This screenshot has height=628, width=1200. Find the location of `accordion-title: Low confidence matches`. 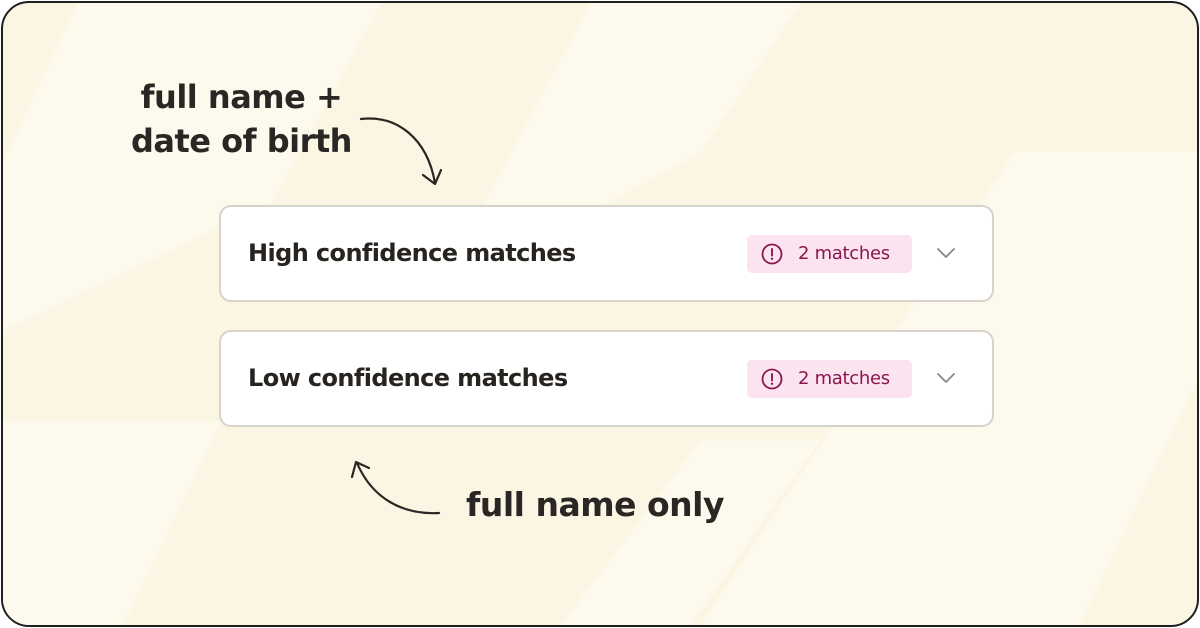

accordion-title: Low confidence matches is located at coordinates (408, 378).